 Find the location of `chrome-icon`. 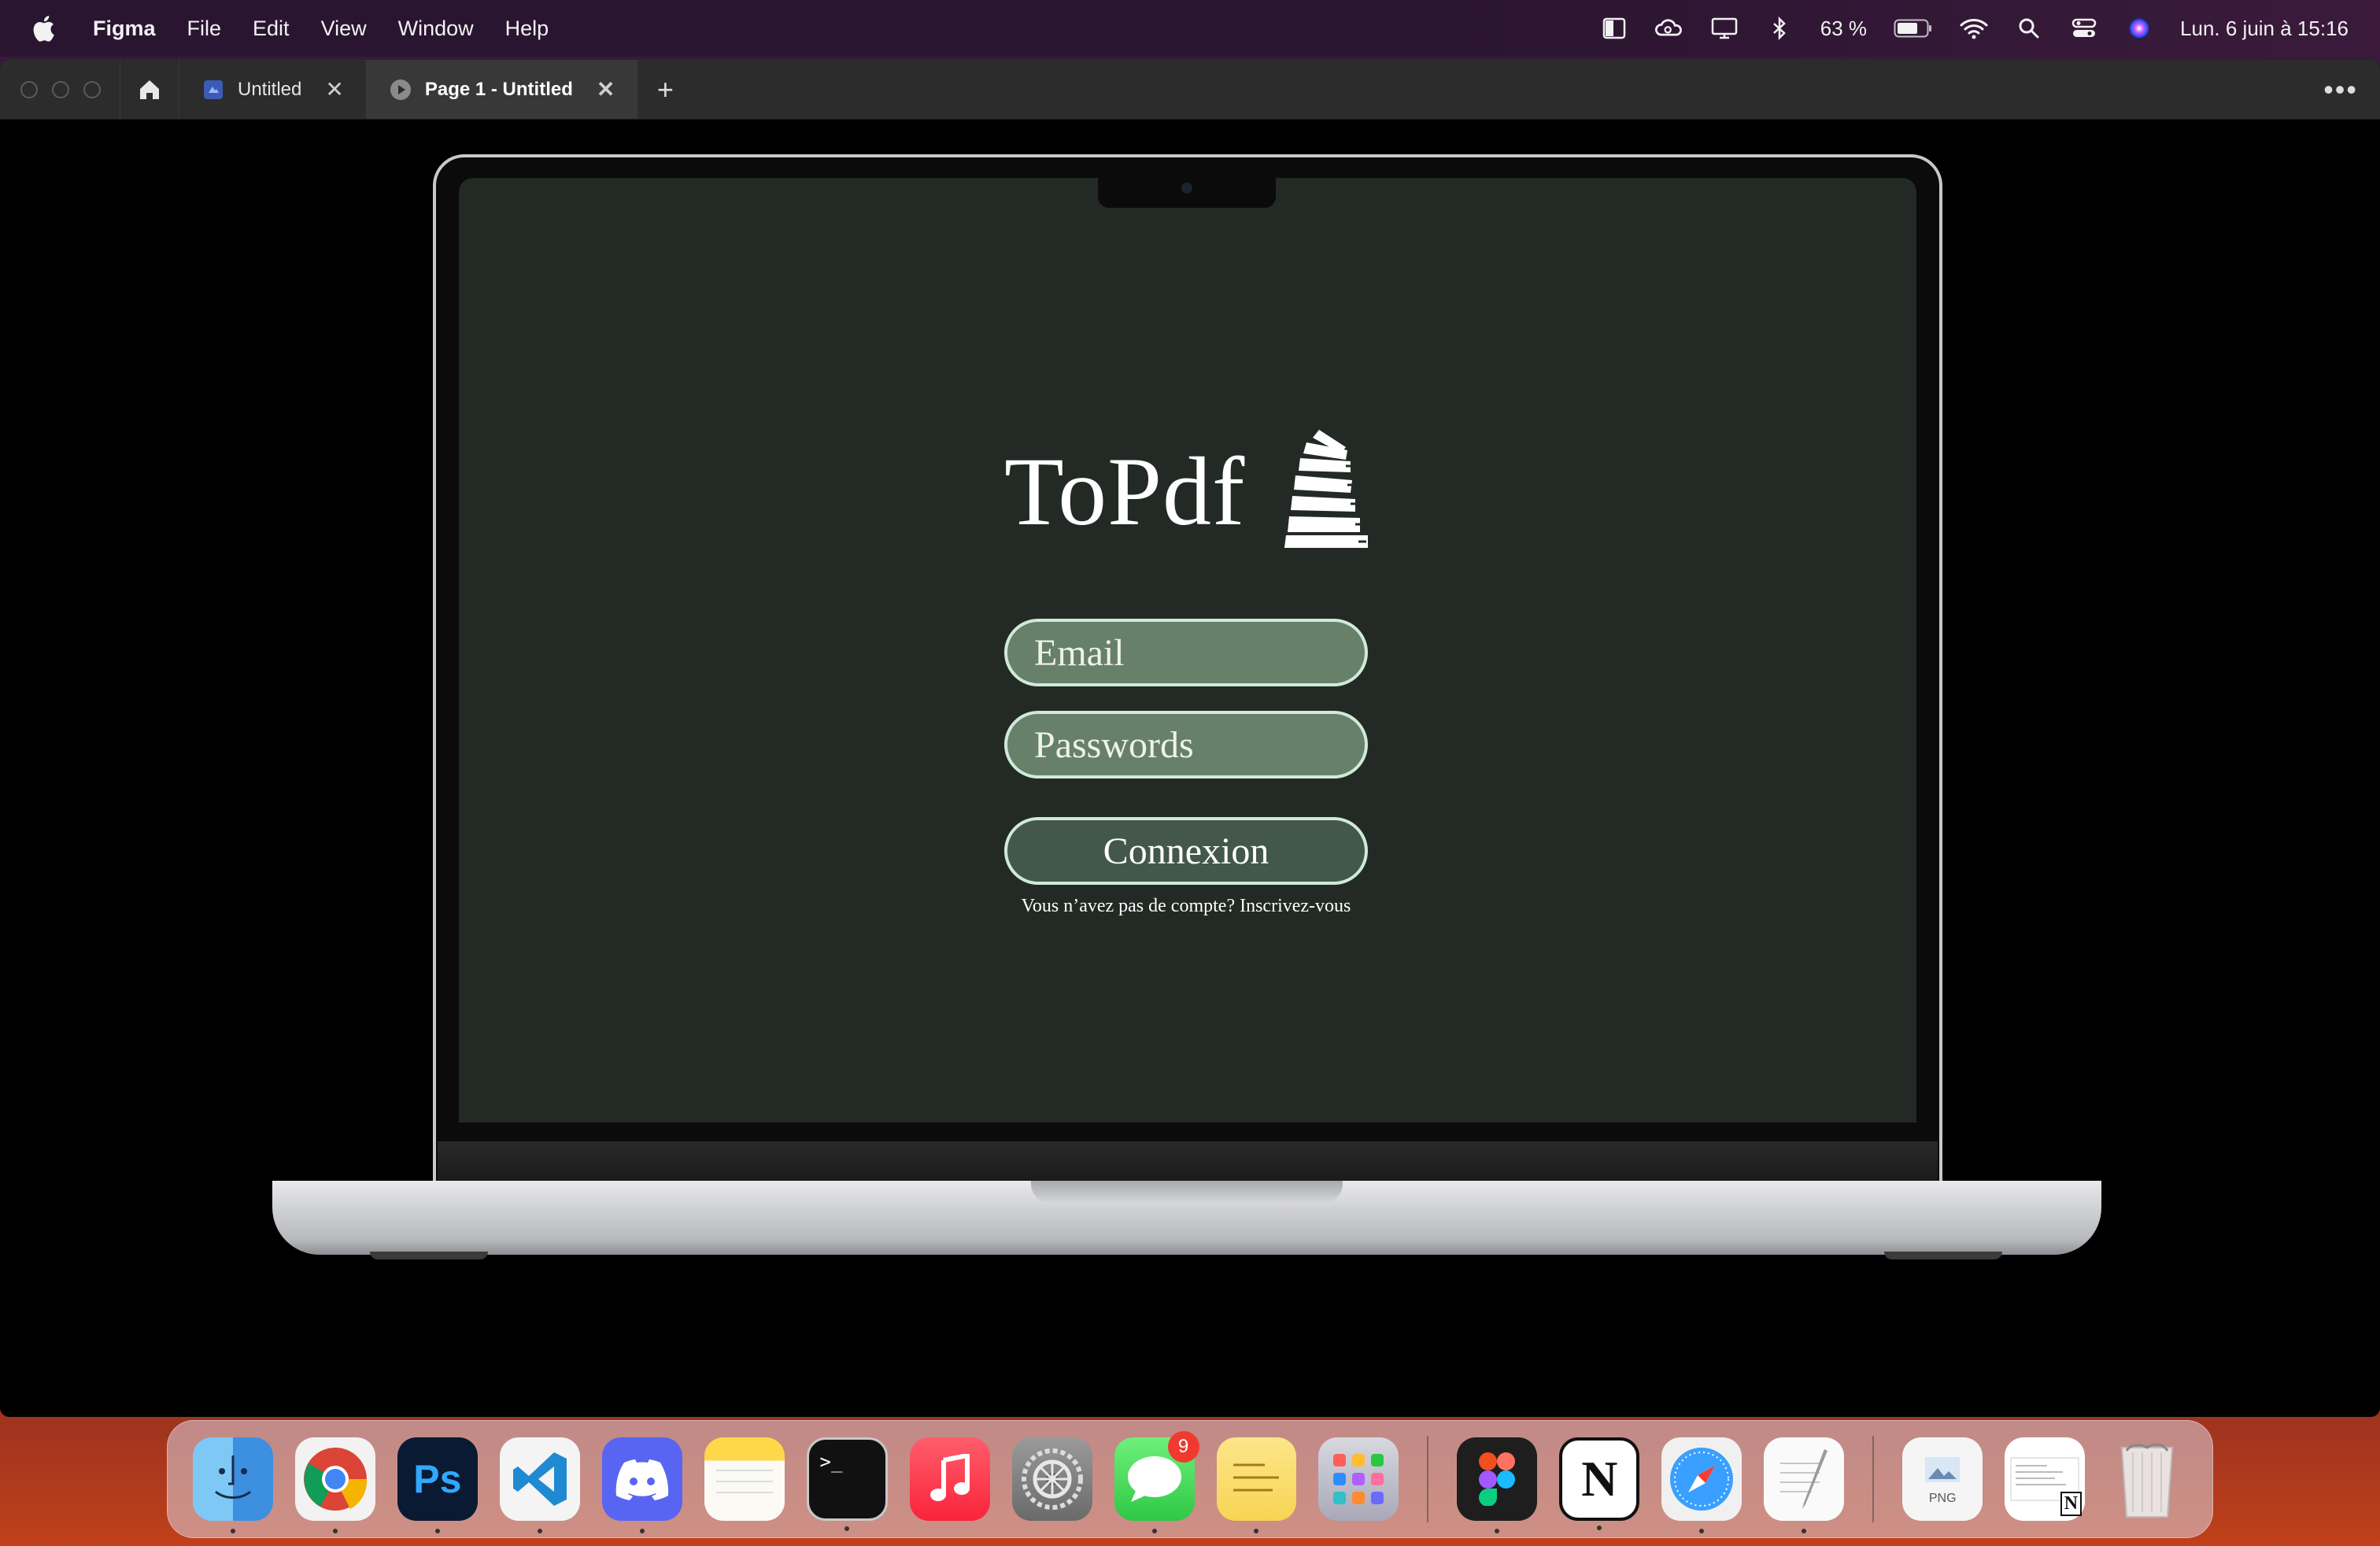

chrome-icon is located at coordinates (334, 1485).